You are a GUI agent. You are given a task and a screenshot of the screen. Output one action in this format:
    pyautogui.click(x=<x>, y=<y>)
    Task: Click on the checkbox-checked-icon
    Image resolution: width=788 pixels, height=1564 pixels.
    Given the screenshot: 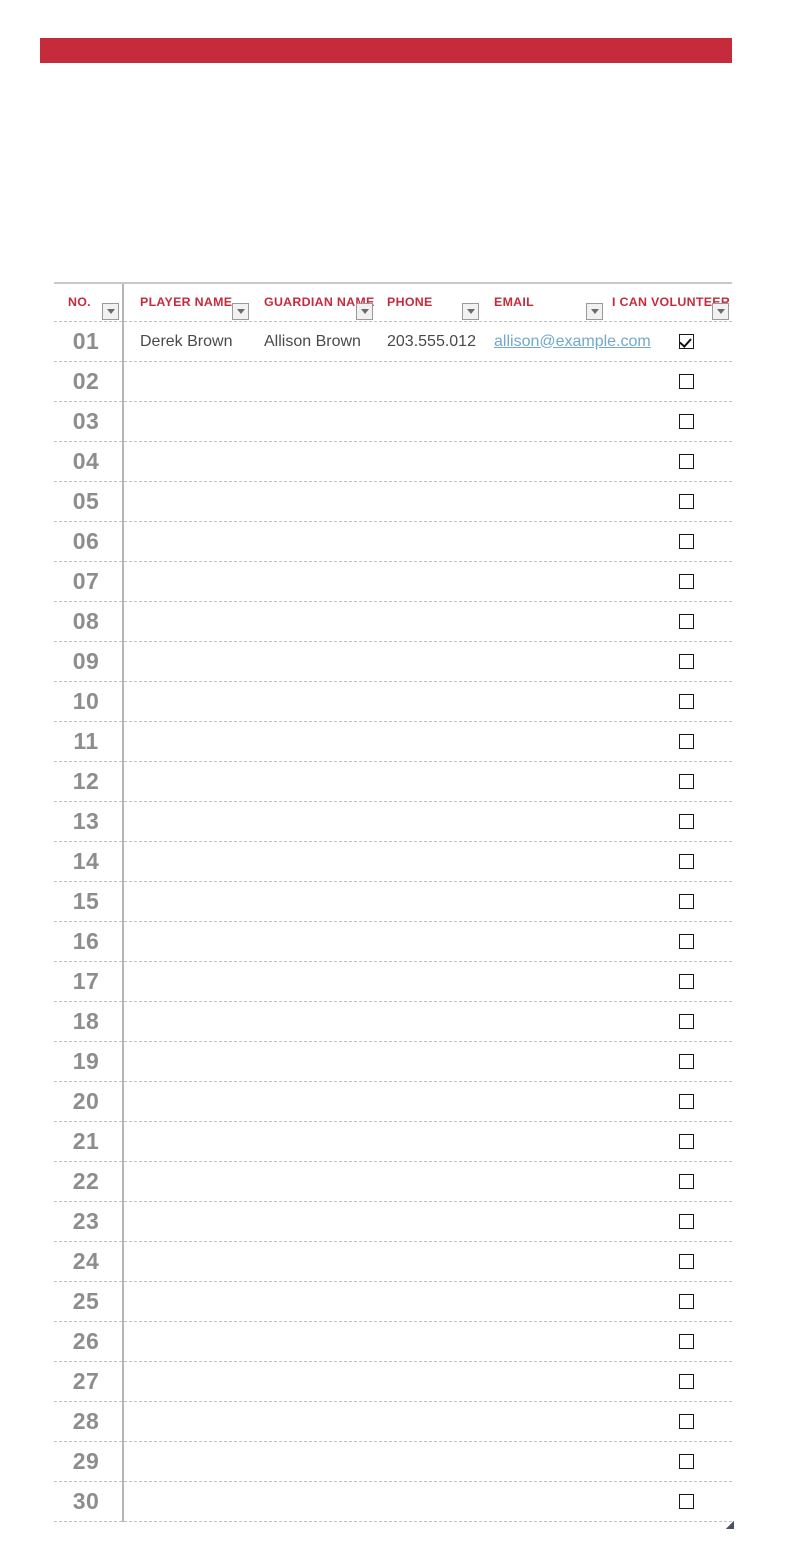 What is the action you would take?
    pyautogui.click(x=686, y=341)
    